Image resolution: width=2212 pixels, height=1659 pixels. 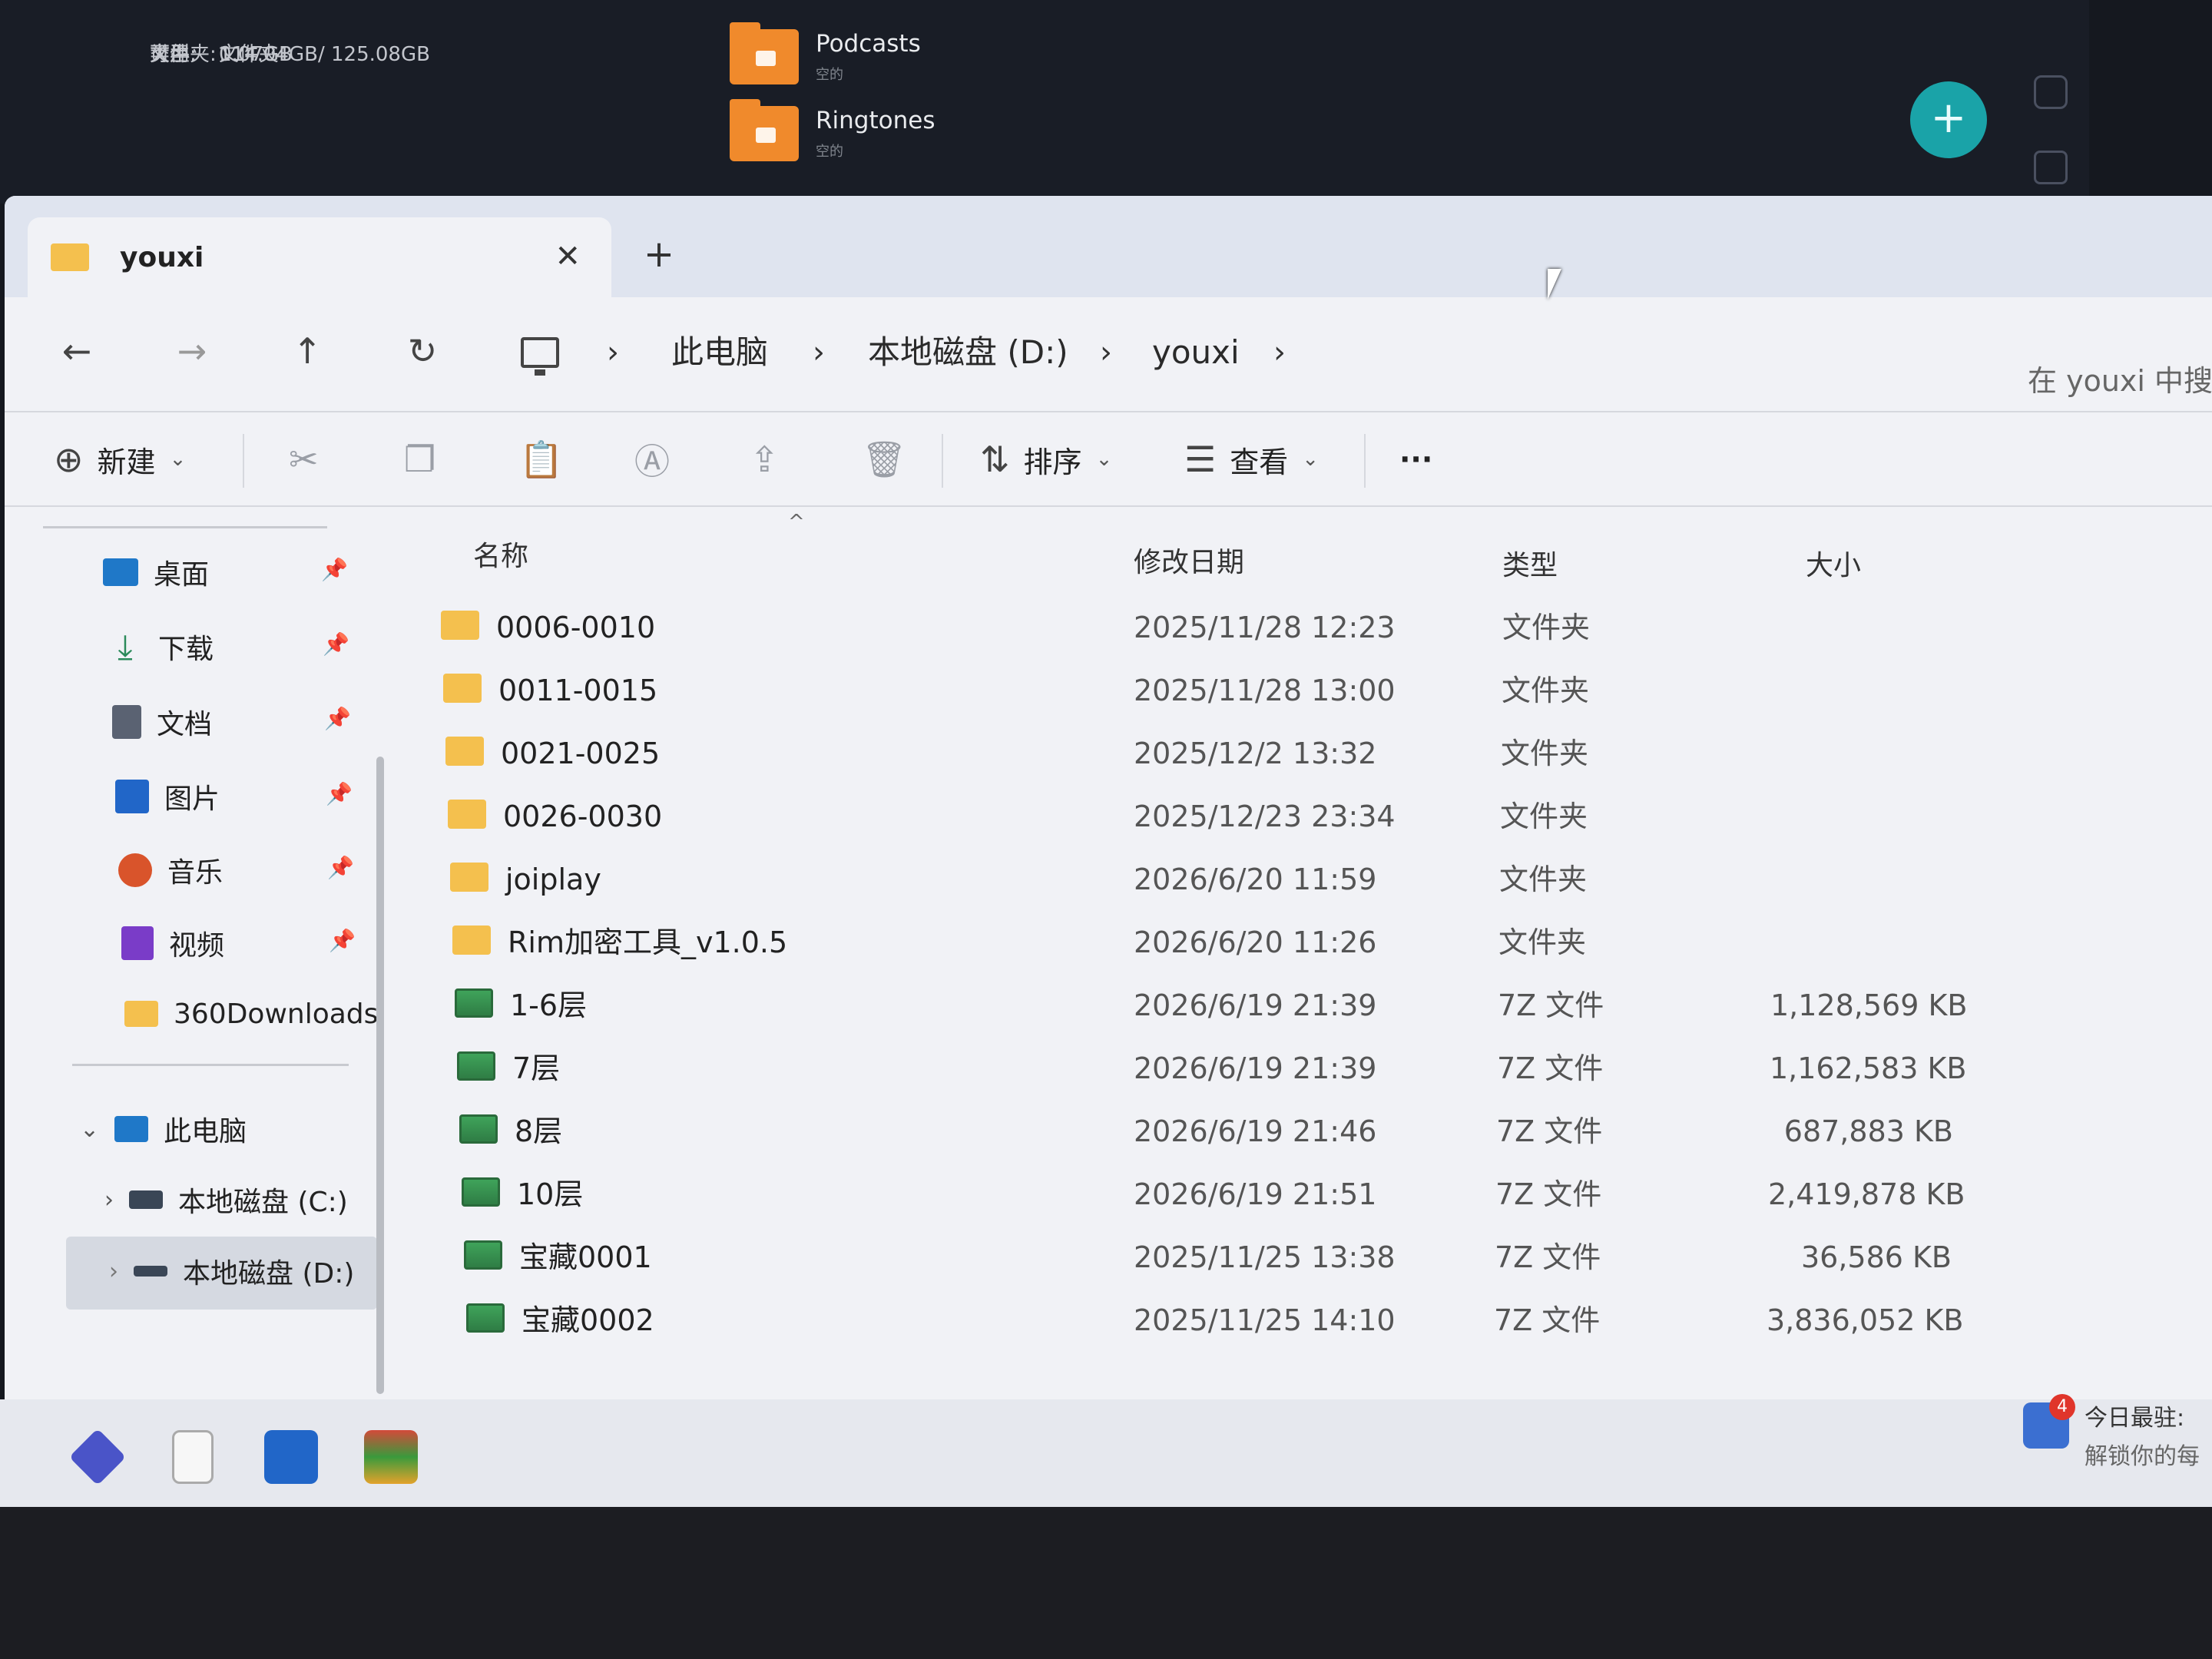 I want to click on up-button: ↑, so click(x=307, y=353).